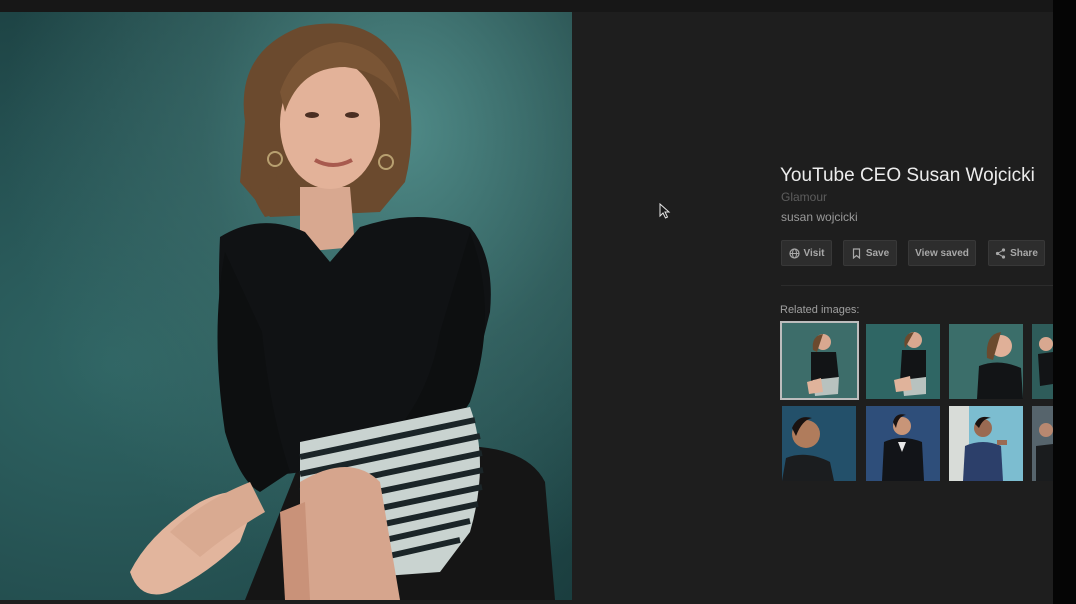  What do you see at coordinates (1000, 253) in the screenshot?
I see `share-icon` at bounding box center [1000, 253].